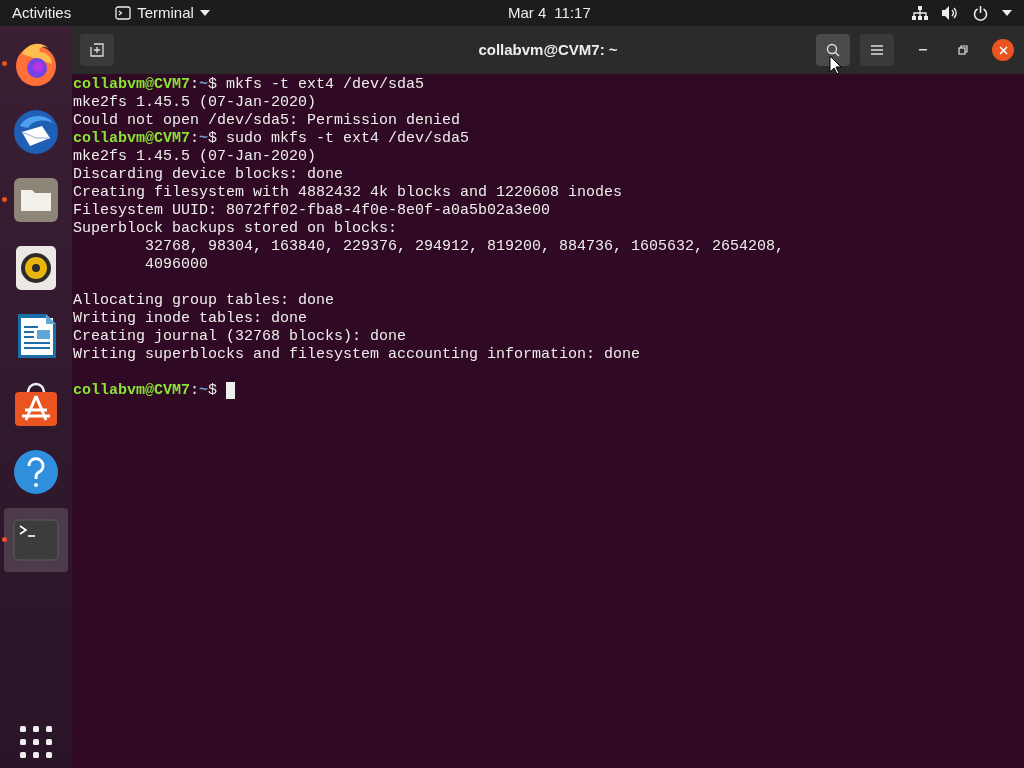 Image resolution: width=1024 pixels, height=768 pixels. I want to click on output-line: Filesystem UUID: 8072ff02-fba8-4f0e-8e0f-a0a5b02a3e00, so click(312, 210).